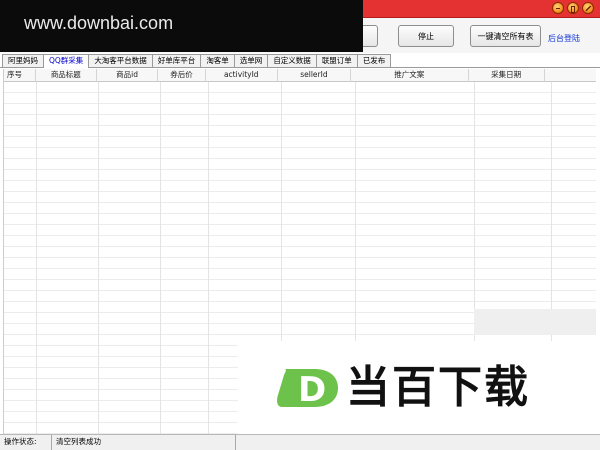 This screenshot has width=600, height=450. I want to click on grid-empty-area, so click(535, 322).